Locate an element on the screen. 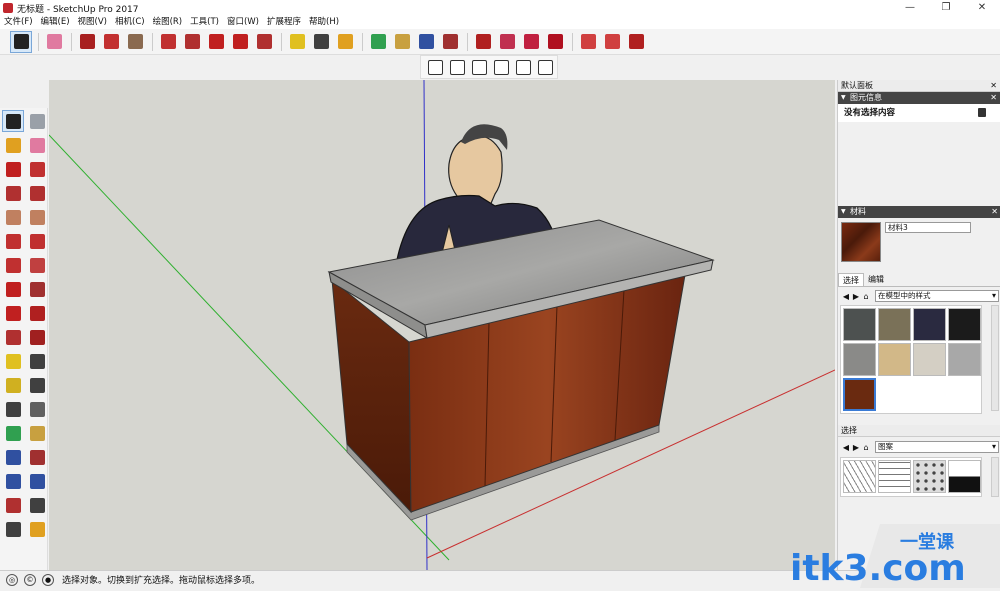 The height and width of the screenshot is (591, 1000). menu-tools: 工具(T) is located at coordinates (204, 22).